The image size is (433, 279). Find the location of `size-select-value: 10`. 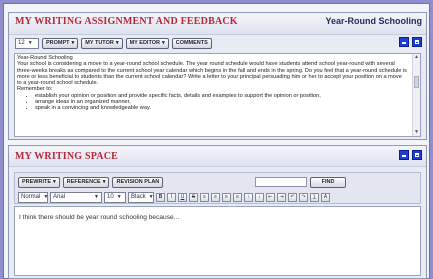

size-select-value: 10 is located at coordinates (110, 197).